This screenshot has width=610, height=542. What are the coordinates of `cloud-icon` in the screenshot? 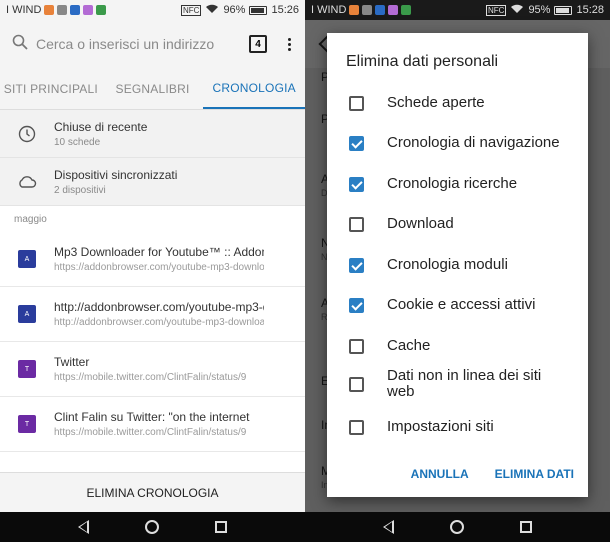 It's located at (27, 182).